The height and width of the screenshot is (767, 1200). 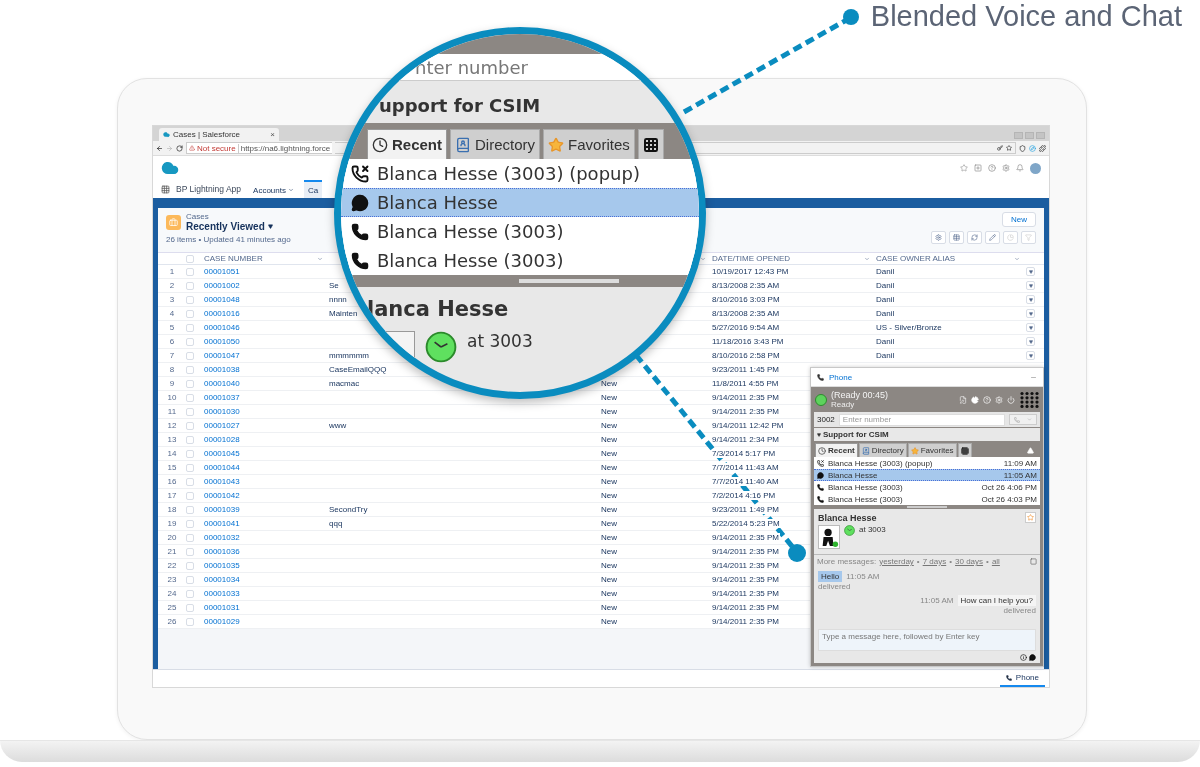 I want to click on table-cell: 8/10/2016 3:03 PM, so click(x=746, y=299).